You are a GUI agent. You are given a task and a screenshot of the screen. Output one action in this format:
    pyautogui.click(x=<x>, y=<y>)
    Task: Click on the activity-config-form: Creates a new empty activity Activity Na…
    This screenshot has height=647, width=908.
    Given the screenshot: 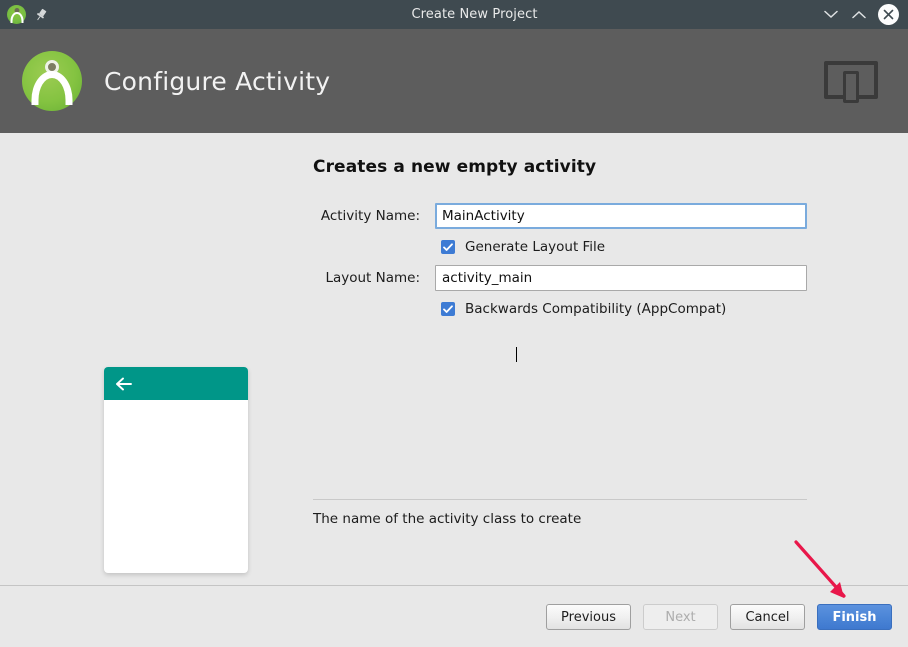 What is the action you would take?
    pyautogui.click(x=563, y=242)
    